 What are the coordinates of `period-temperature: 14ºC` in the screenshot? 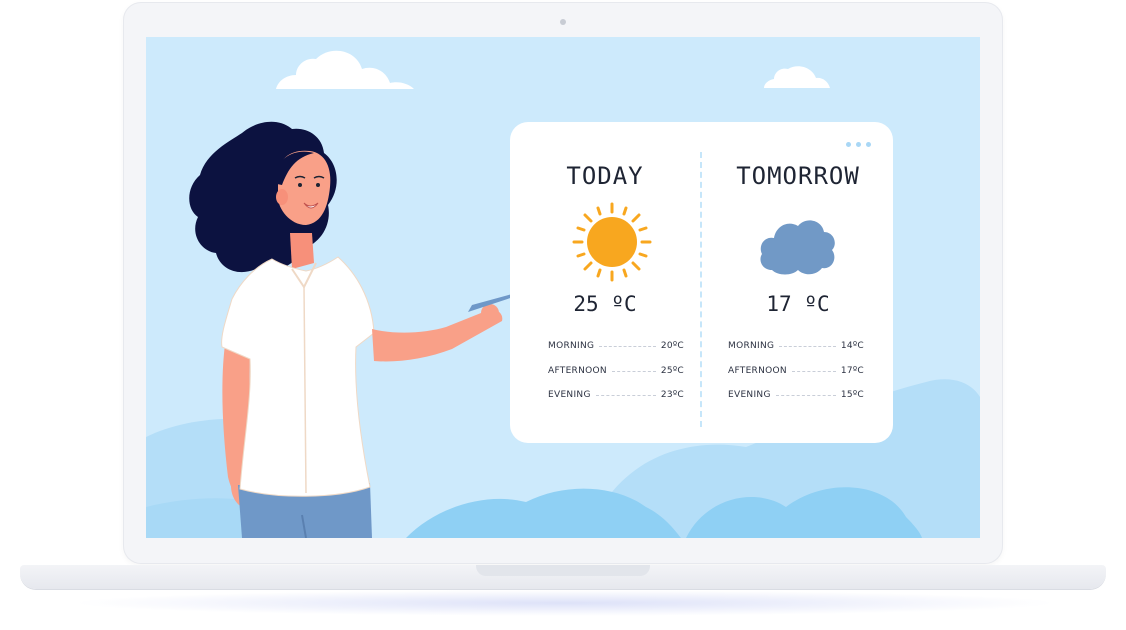 It's located at (852, 346).